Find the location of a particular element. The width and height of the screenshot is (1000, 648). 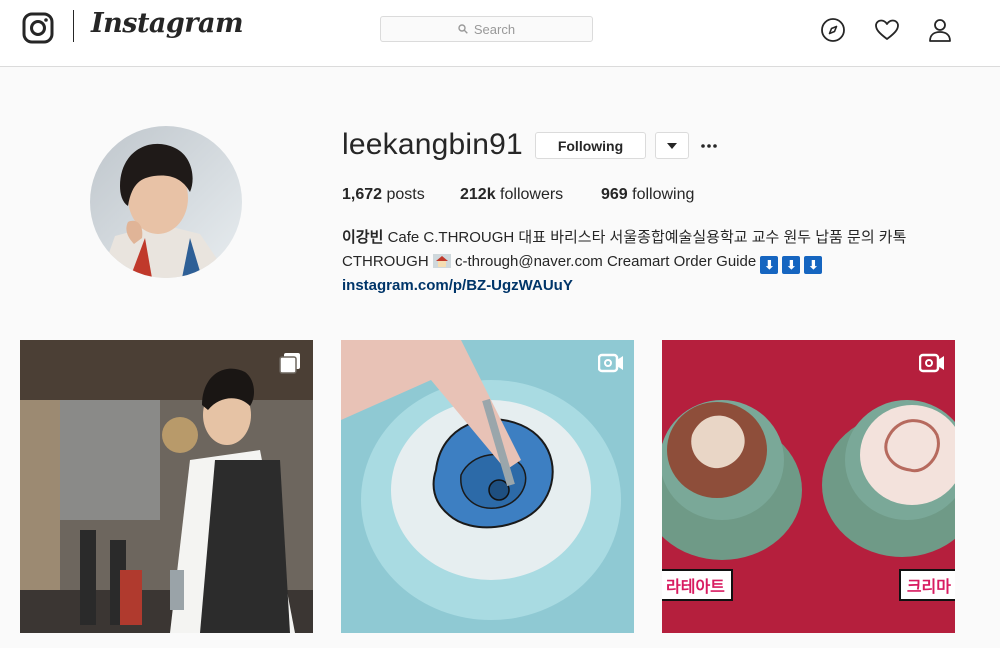

post-thumbnail: 라테아트 크리마 is located at coordinates (808, 486).